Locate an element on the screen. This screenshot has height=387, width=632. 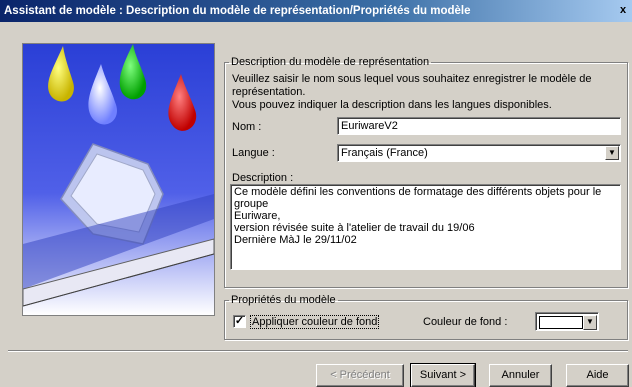
intro-line: représentation. is located at coordinates (269, 92).